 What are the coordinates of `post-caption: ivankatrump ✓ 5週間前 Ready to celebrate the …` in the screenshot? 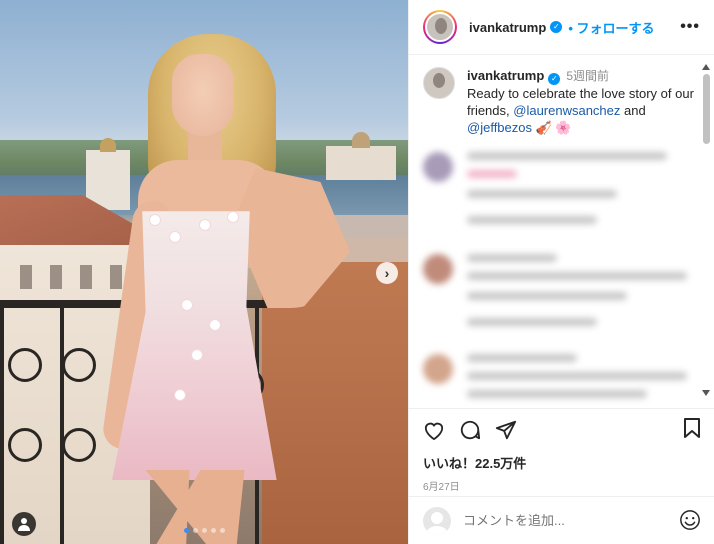 It's located at (561, 95).